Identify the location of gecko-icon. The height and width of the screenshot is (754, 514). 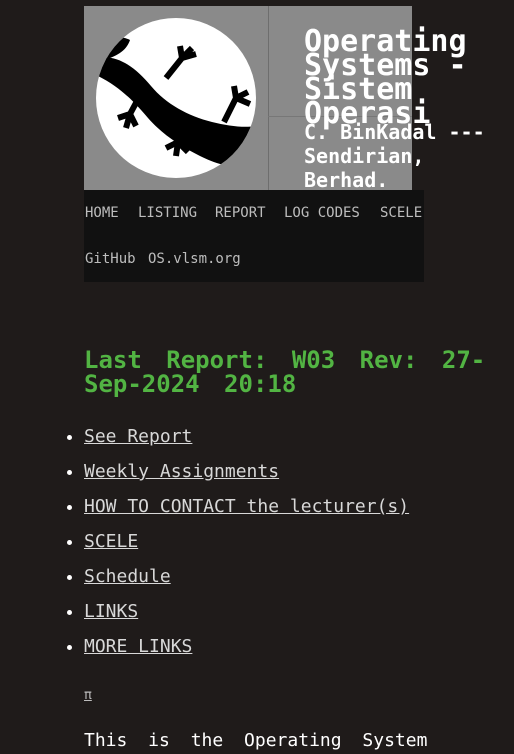
(176, 102).